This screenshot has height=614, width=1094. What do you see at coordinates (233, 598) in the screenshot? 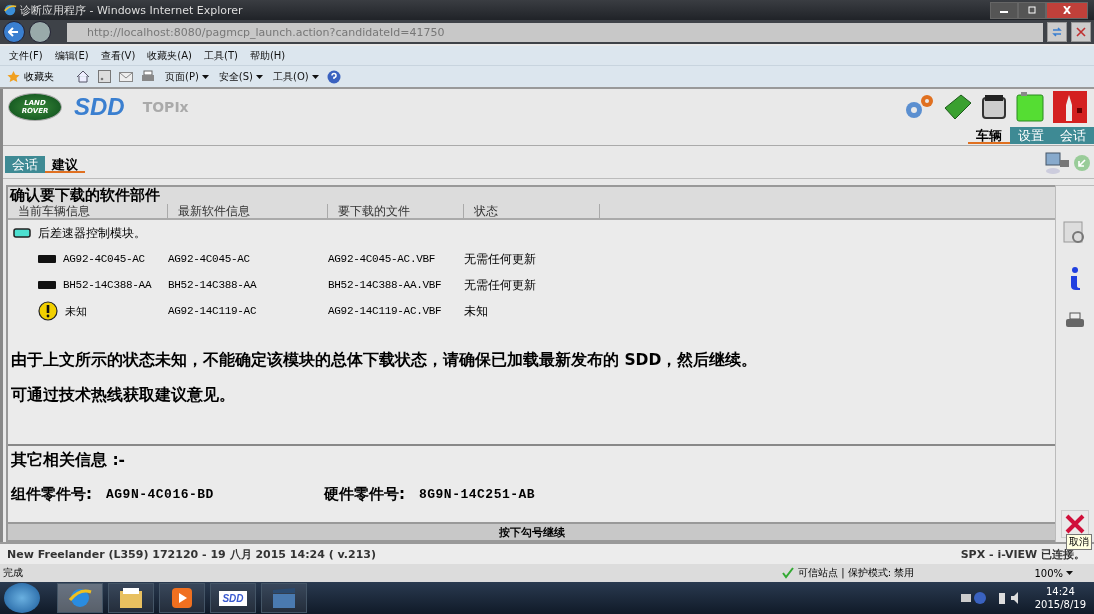
I see `taskbar-button: SDD` at bounding box center [233, 598].